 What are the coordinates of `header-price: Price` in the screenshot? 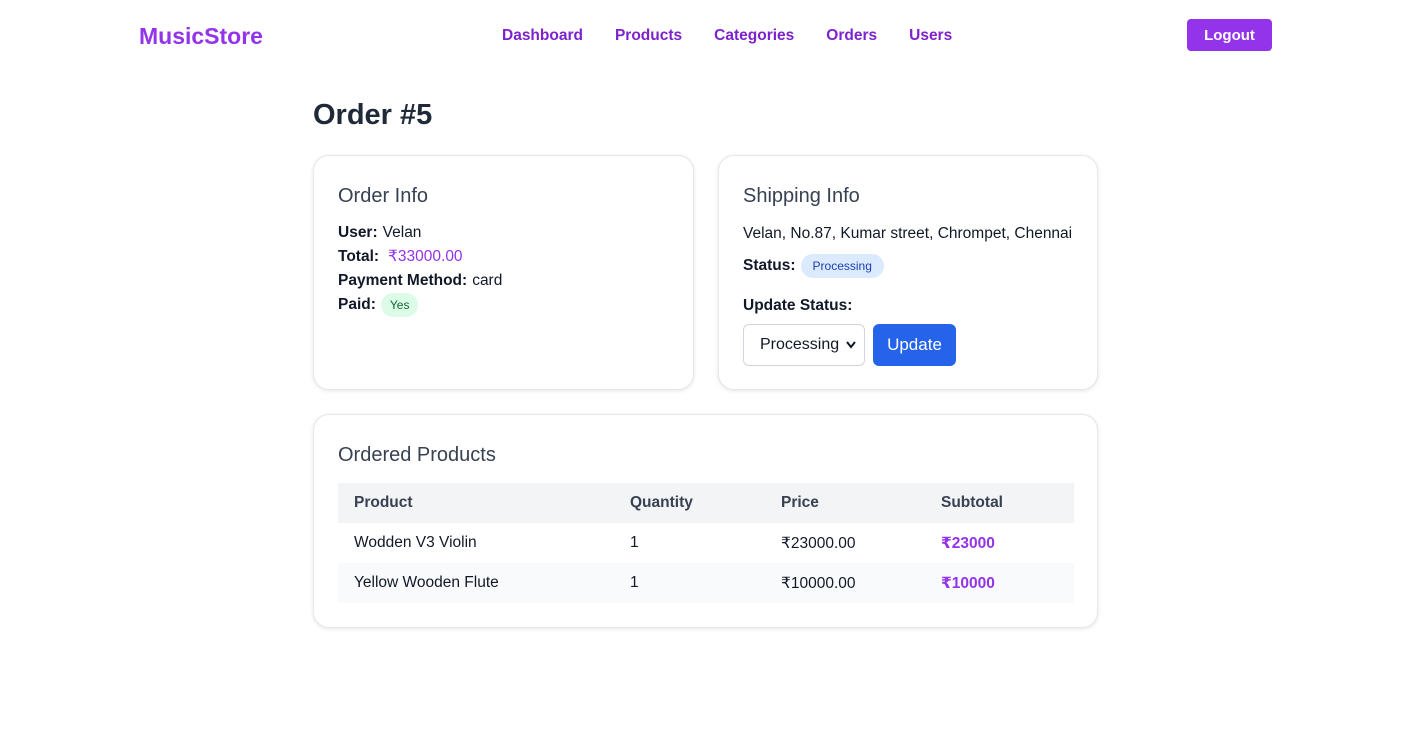 It's located at (800, 502).